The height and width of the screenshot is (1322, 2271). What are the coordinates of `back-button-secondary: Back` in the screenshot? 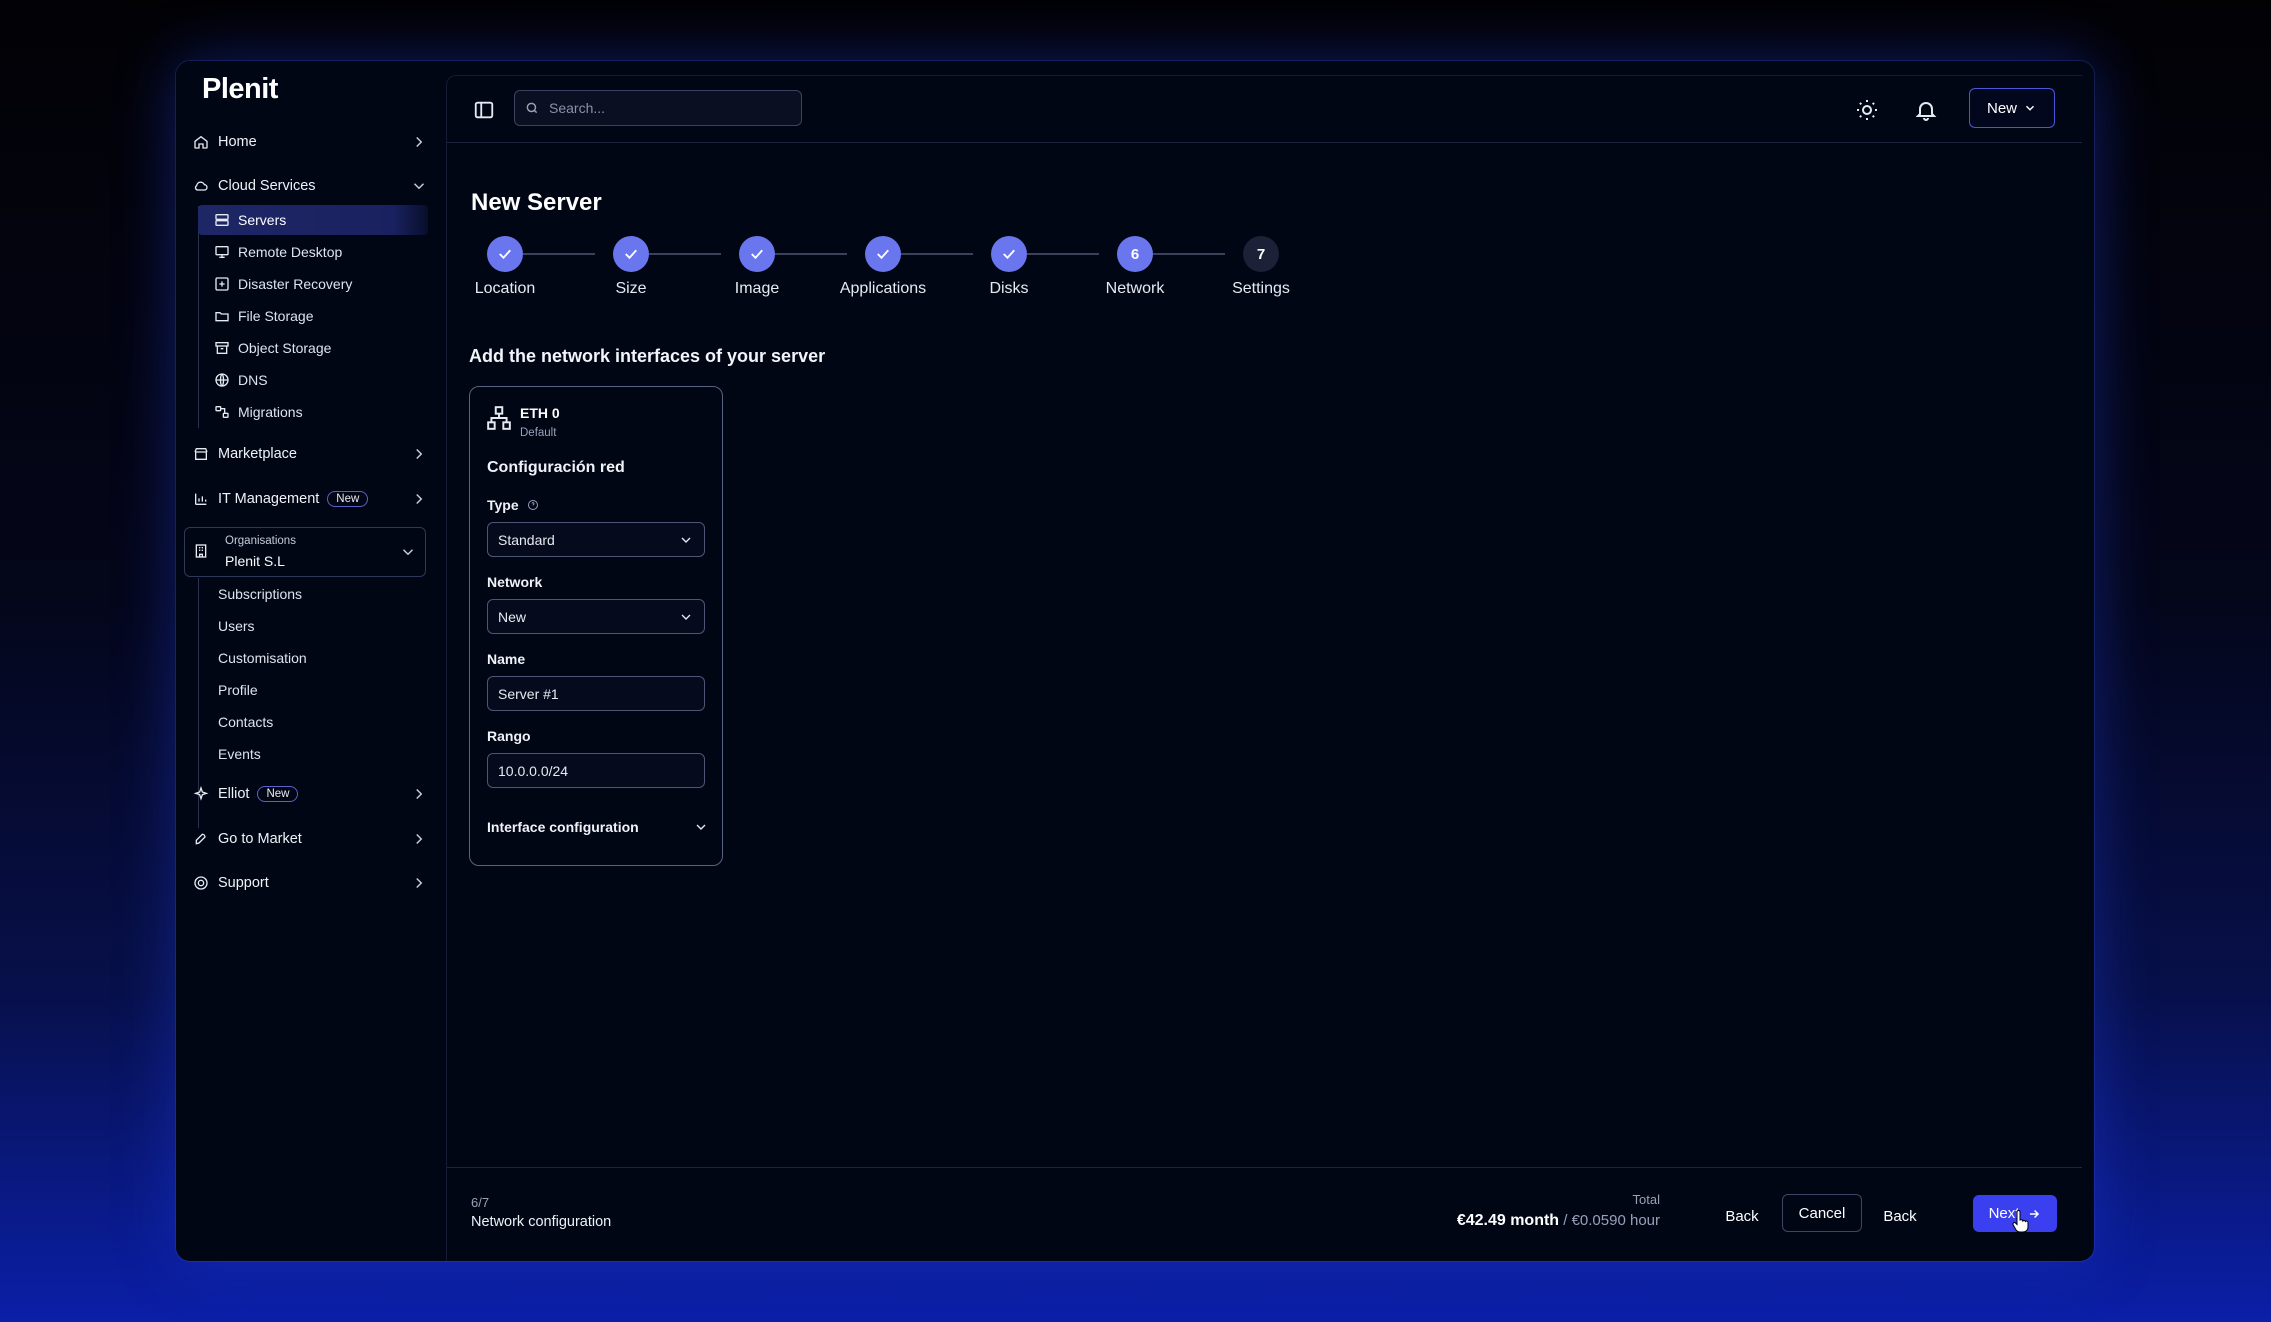 It's located at (1900, 1216).